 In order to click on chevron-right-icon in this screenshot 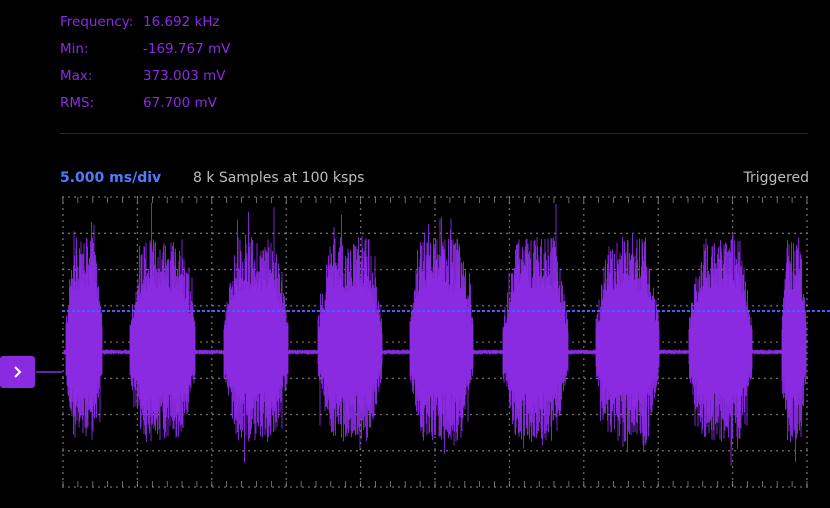, I will do `click(17, 372)`.